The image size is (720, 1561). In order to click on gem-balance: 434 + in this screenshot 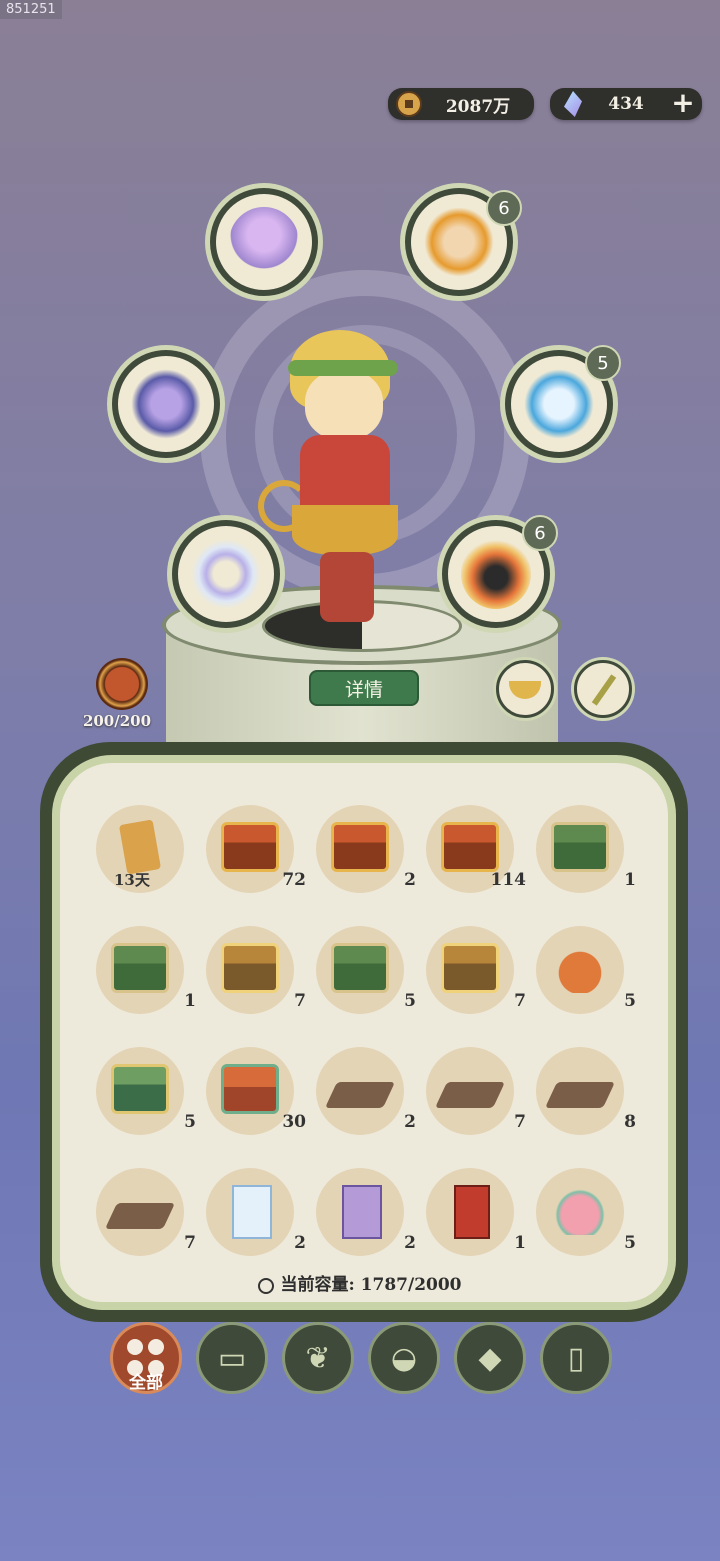, I will do `click(626, 104)`.